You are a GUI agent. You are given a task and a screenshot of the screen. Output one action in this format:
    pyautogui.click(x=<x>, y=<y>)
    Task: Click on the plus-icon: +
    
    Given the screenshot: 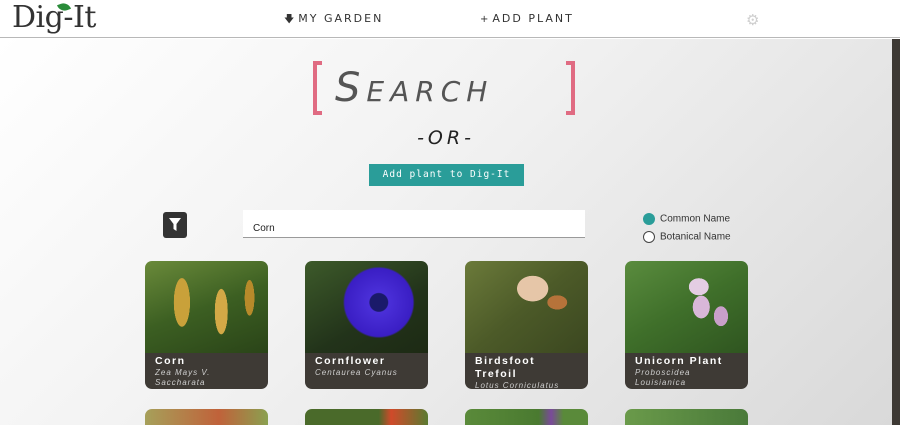 What is the action you would take?
    pyautogui.click(x=484, y=19)
    